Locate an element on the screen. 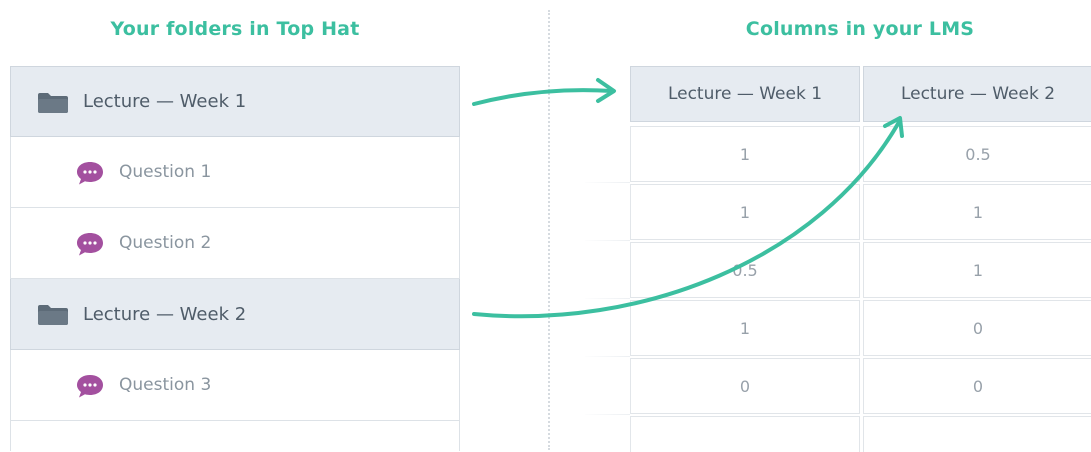  question-label: Question 1 is located at coordinates (165, 172).